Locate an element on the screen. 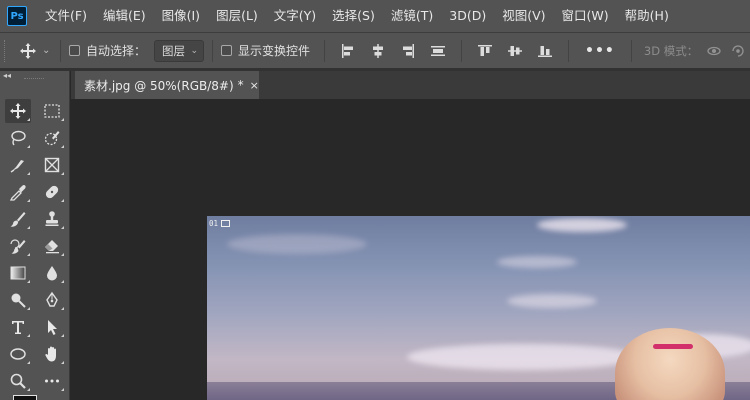 This screenshot has height=400, width=750. options-bar-grip is located at coordinates (5, 50).